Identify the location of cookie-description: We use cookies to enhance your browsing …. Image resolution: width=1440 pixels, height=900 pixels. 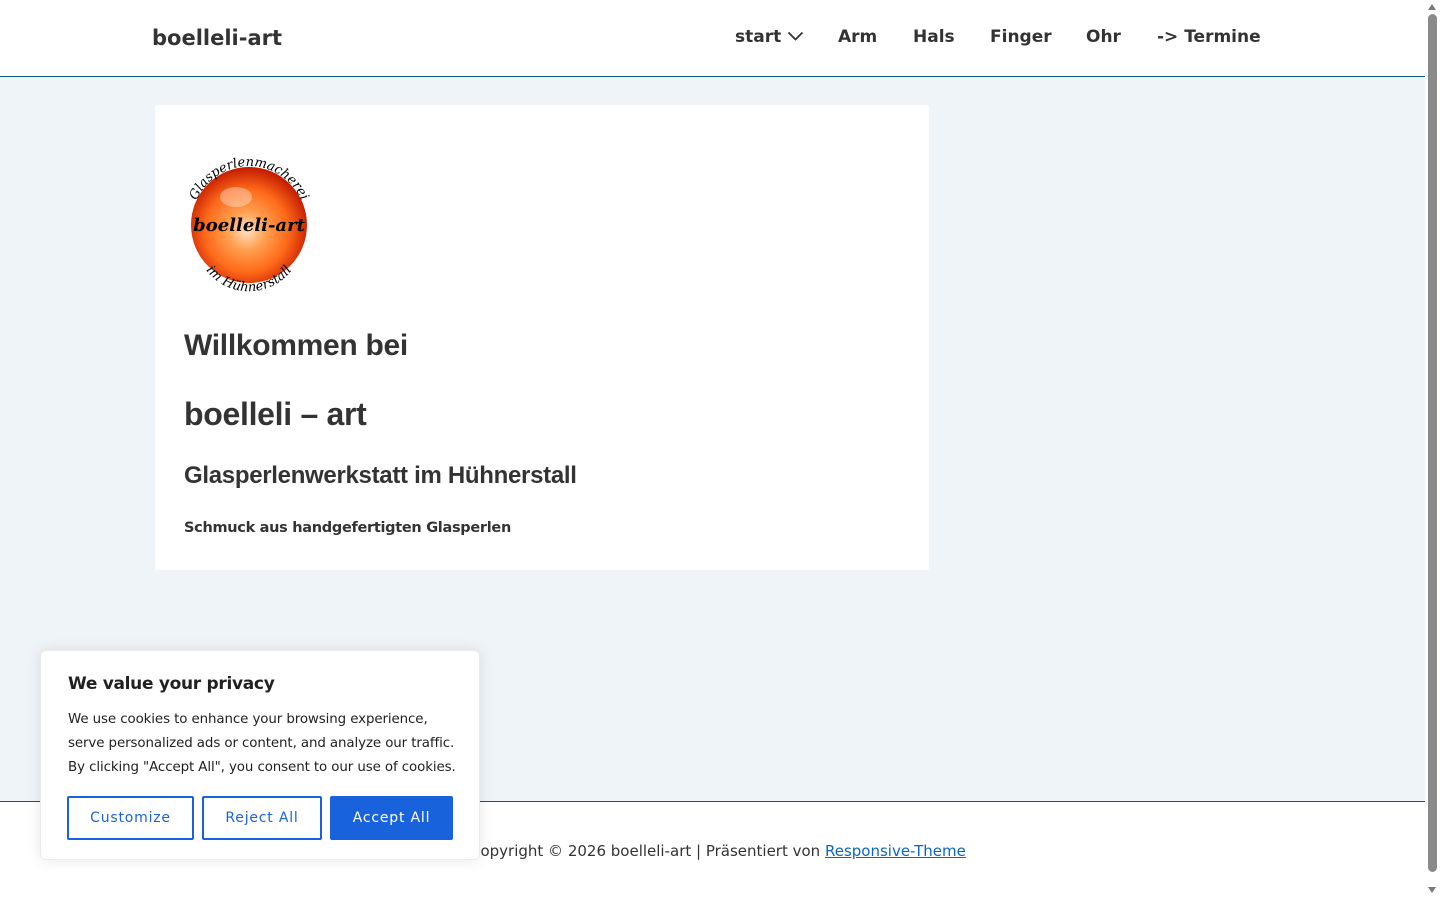
(262, 743).